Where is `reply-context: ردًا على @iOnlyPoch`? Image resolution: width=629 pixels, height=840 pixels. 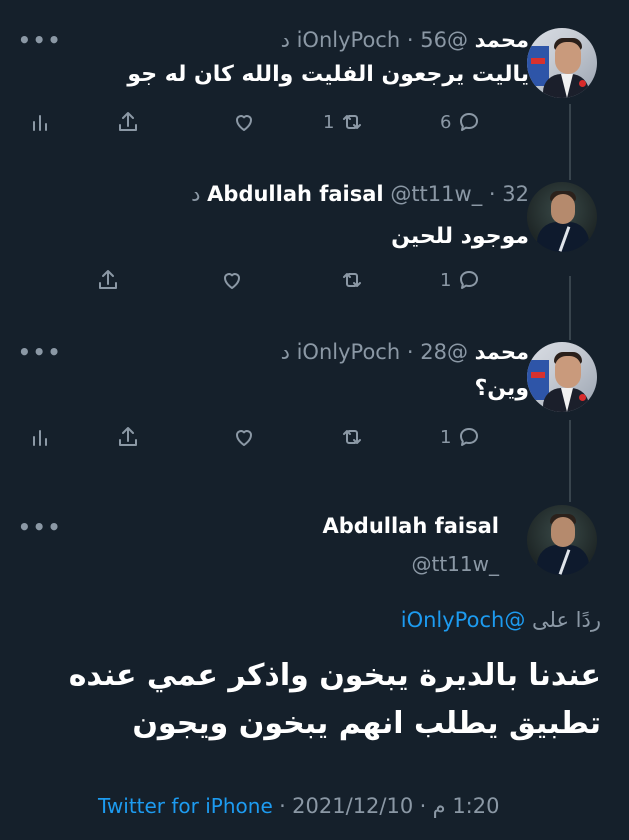 reply-context: ردًا على @iOnlyPoch is located at coordinates (501, 620).